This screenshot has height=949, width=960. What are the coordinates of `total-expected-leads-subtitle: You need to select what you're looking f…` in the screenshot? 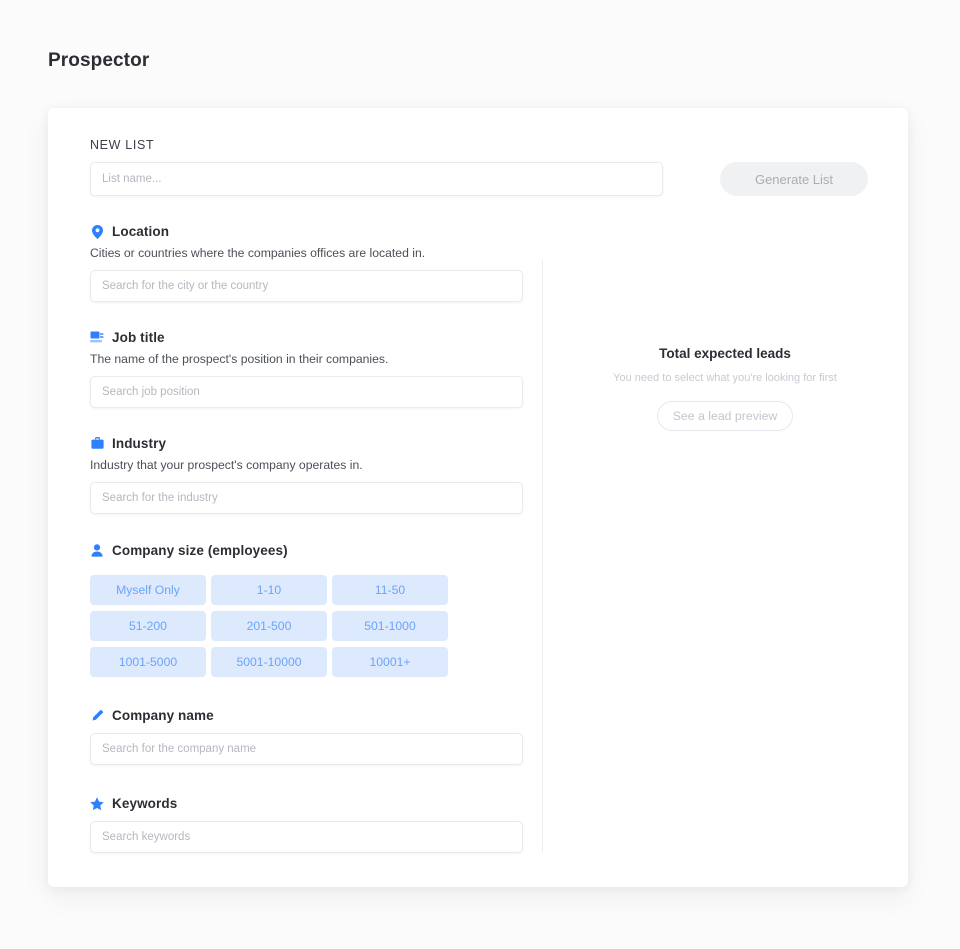 It's located at (725, 378).